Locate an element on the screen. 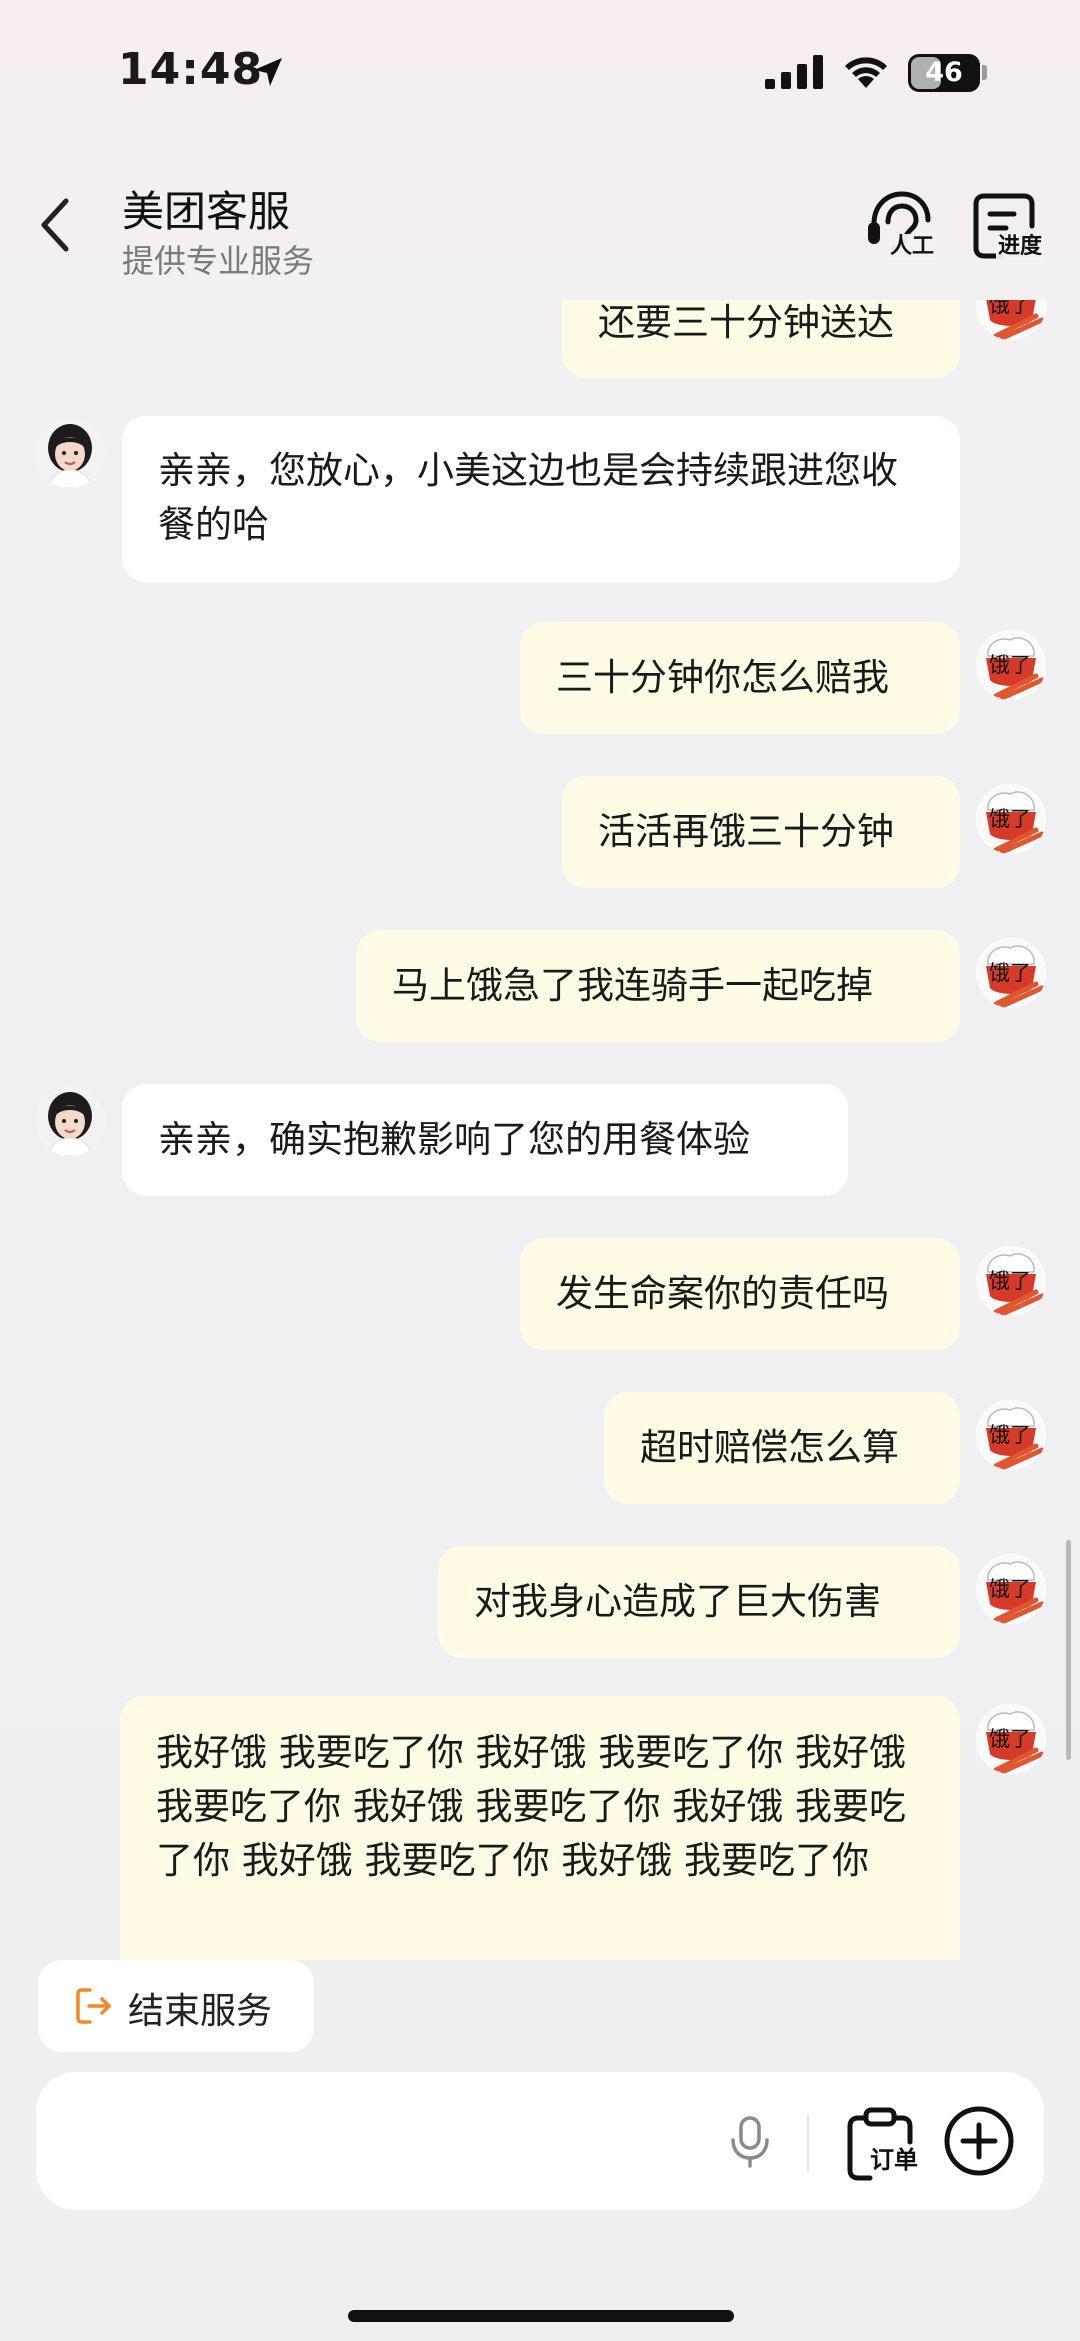 The height and width of the screenshot is (2341, 1080). exit-icon is located at coordinates (93, 2006).